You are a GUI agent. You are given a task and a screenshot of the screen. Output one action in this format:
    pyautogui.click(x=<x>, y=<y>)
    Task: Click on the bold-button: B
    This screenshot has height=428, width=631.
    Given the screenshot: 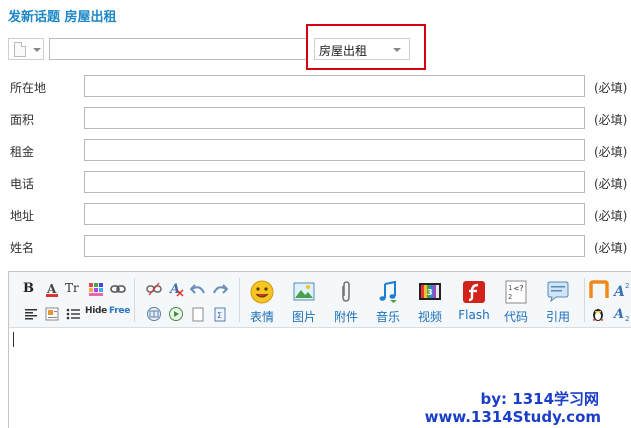 What is the action you would take?
    pyautogui.click(x=31, y=289)
    